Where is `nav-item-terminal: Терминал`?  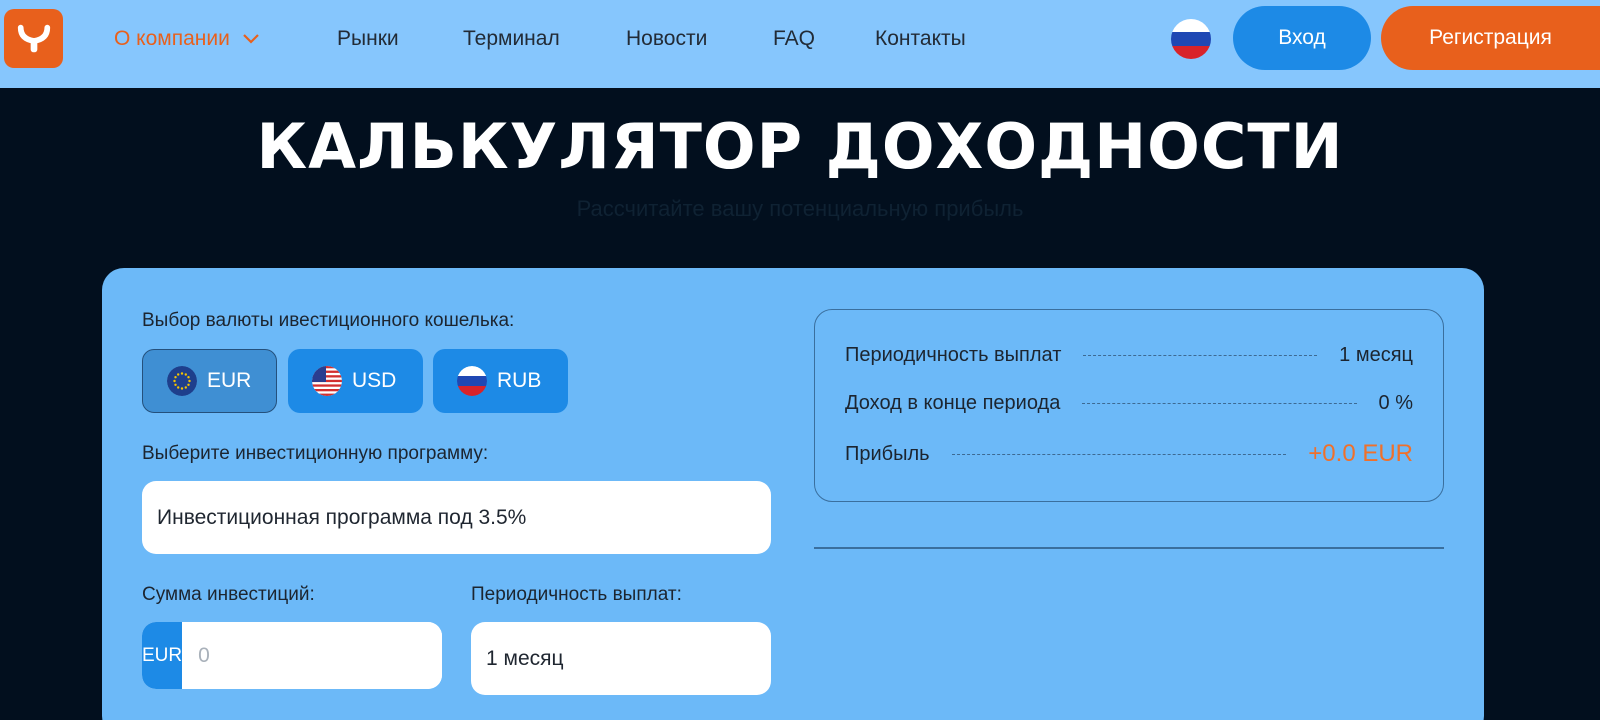 nav-item-terminal: Терминал is located at coordinates (511, 39).